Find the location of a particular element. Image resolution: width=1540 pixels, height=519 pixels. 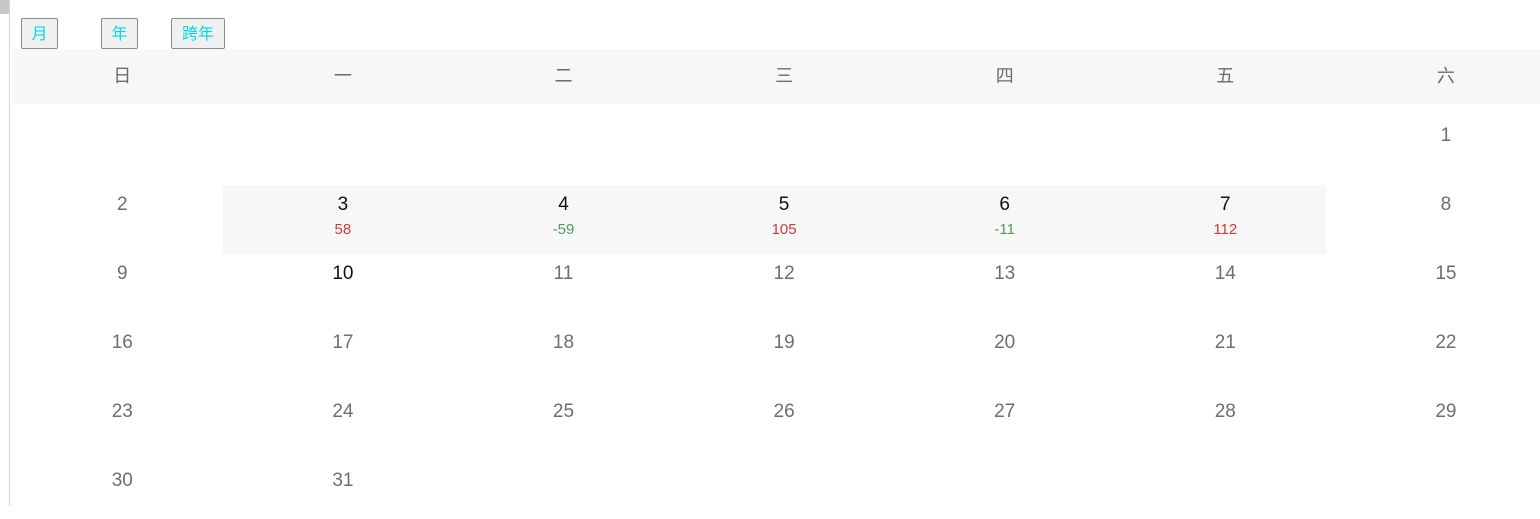

calendar-day: 30 is located at coordinates (122, 494).